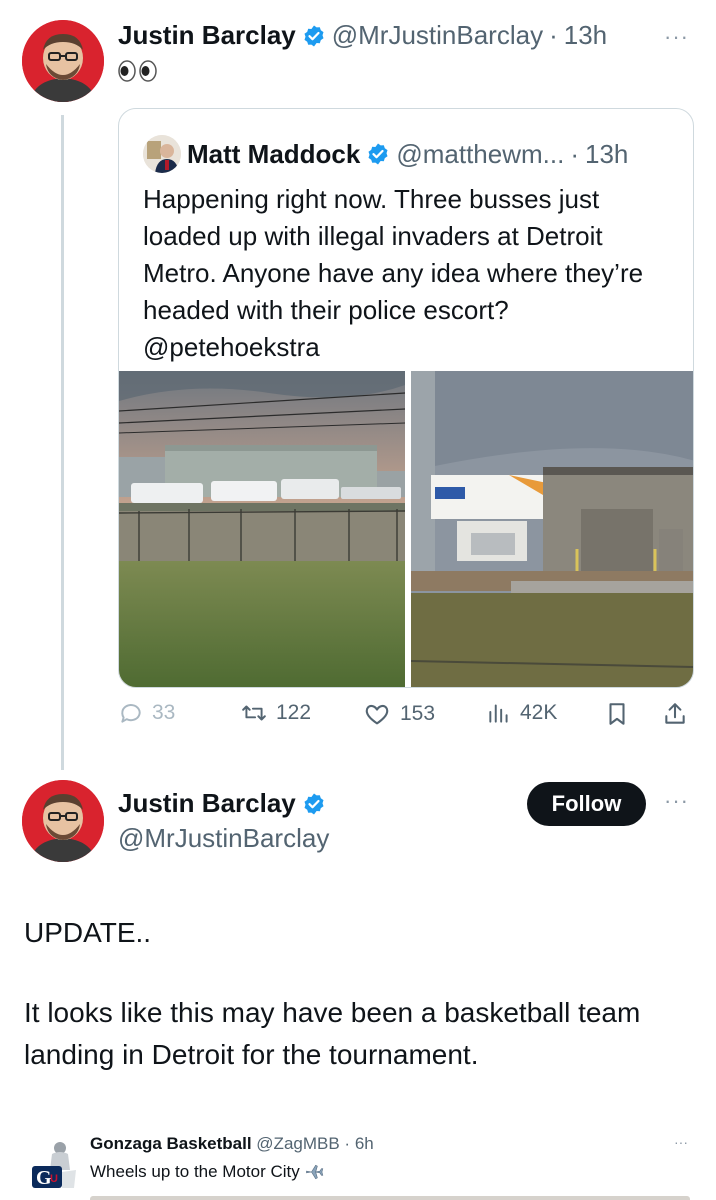 The height and width of the screenshot is (1200, 716). Describe the element at coordinates (297, 1143) in the screenshot. I see `embedded-author-handle: @ZagMBB` at that location.